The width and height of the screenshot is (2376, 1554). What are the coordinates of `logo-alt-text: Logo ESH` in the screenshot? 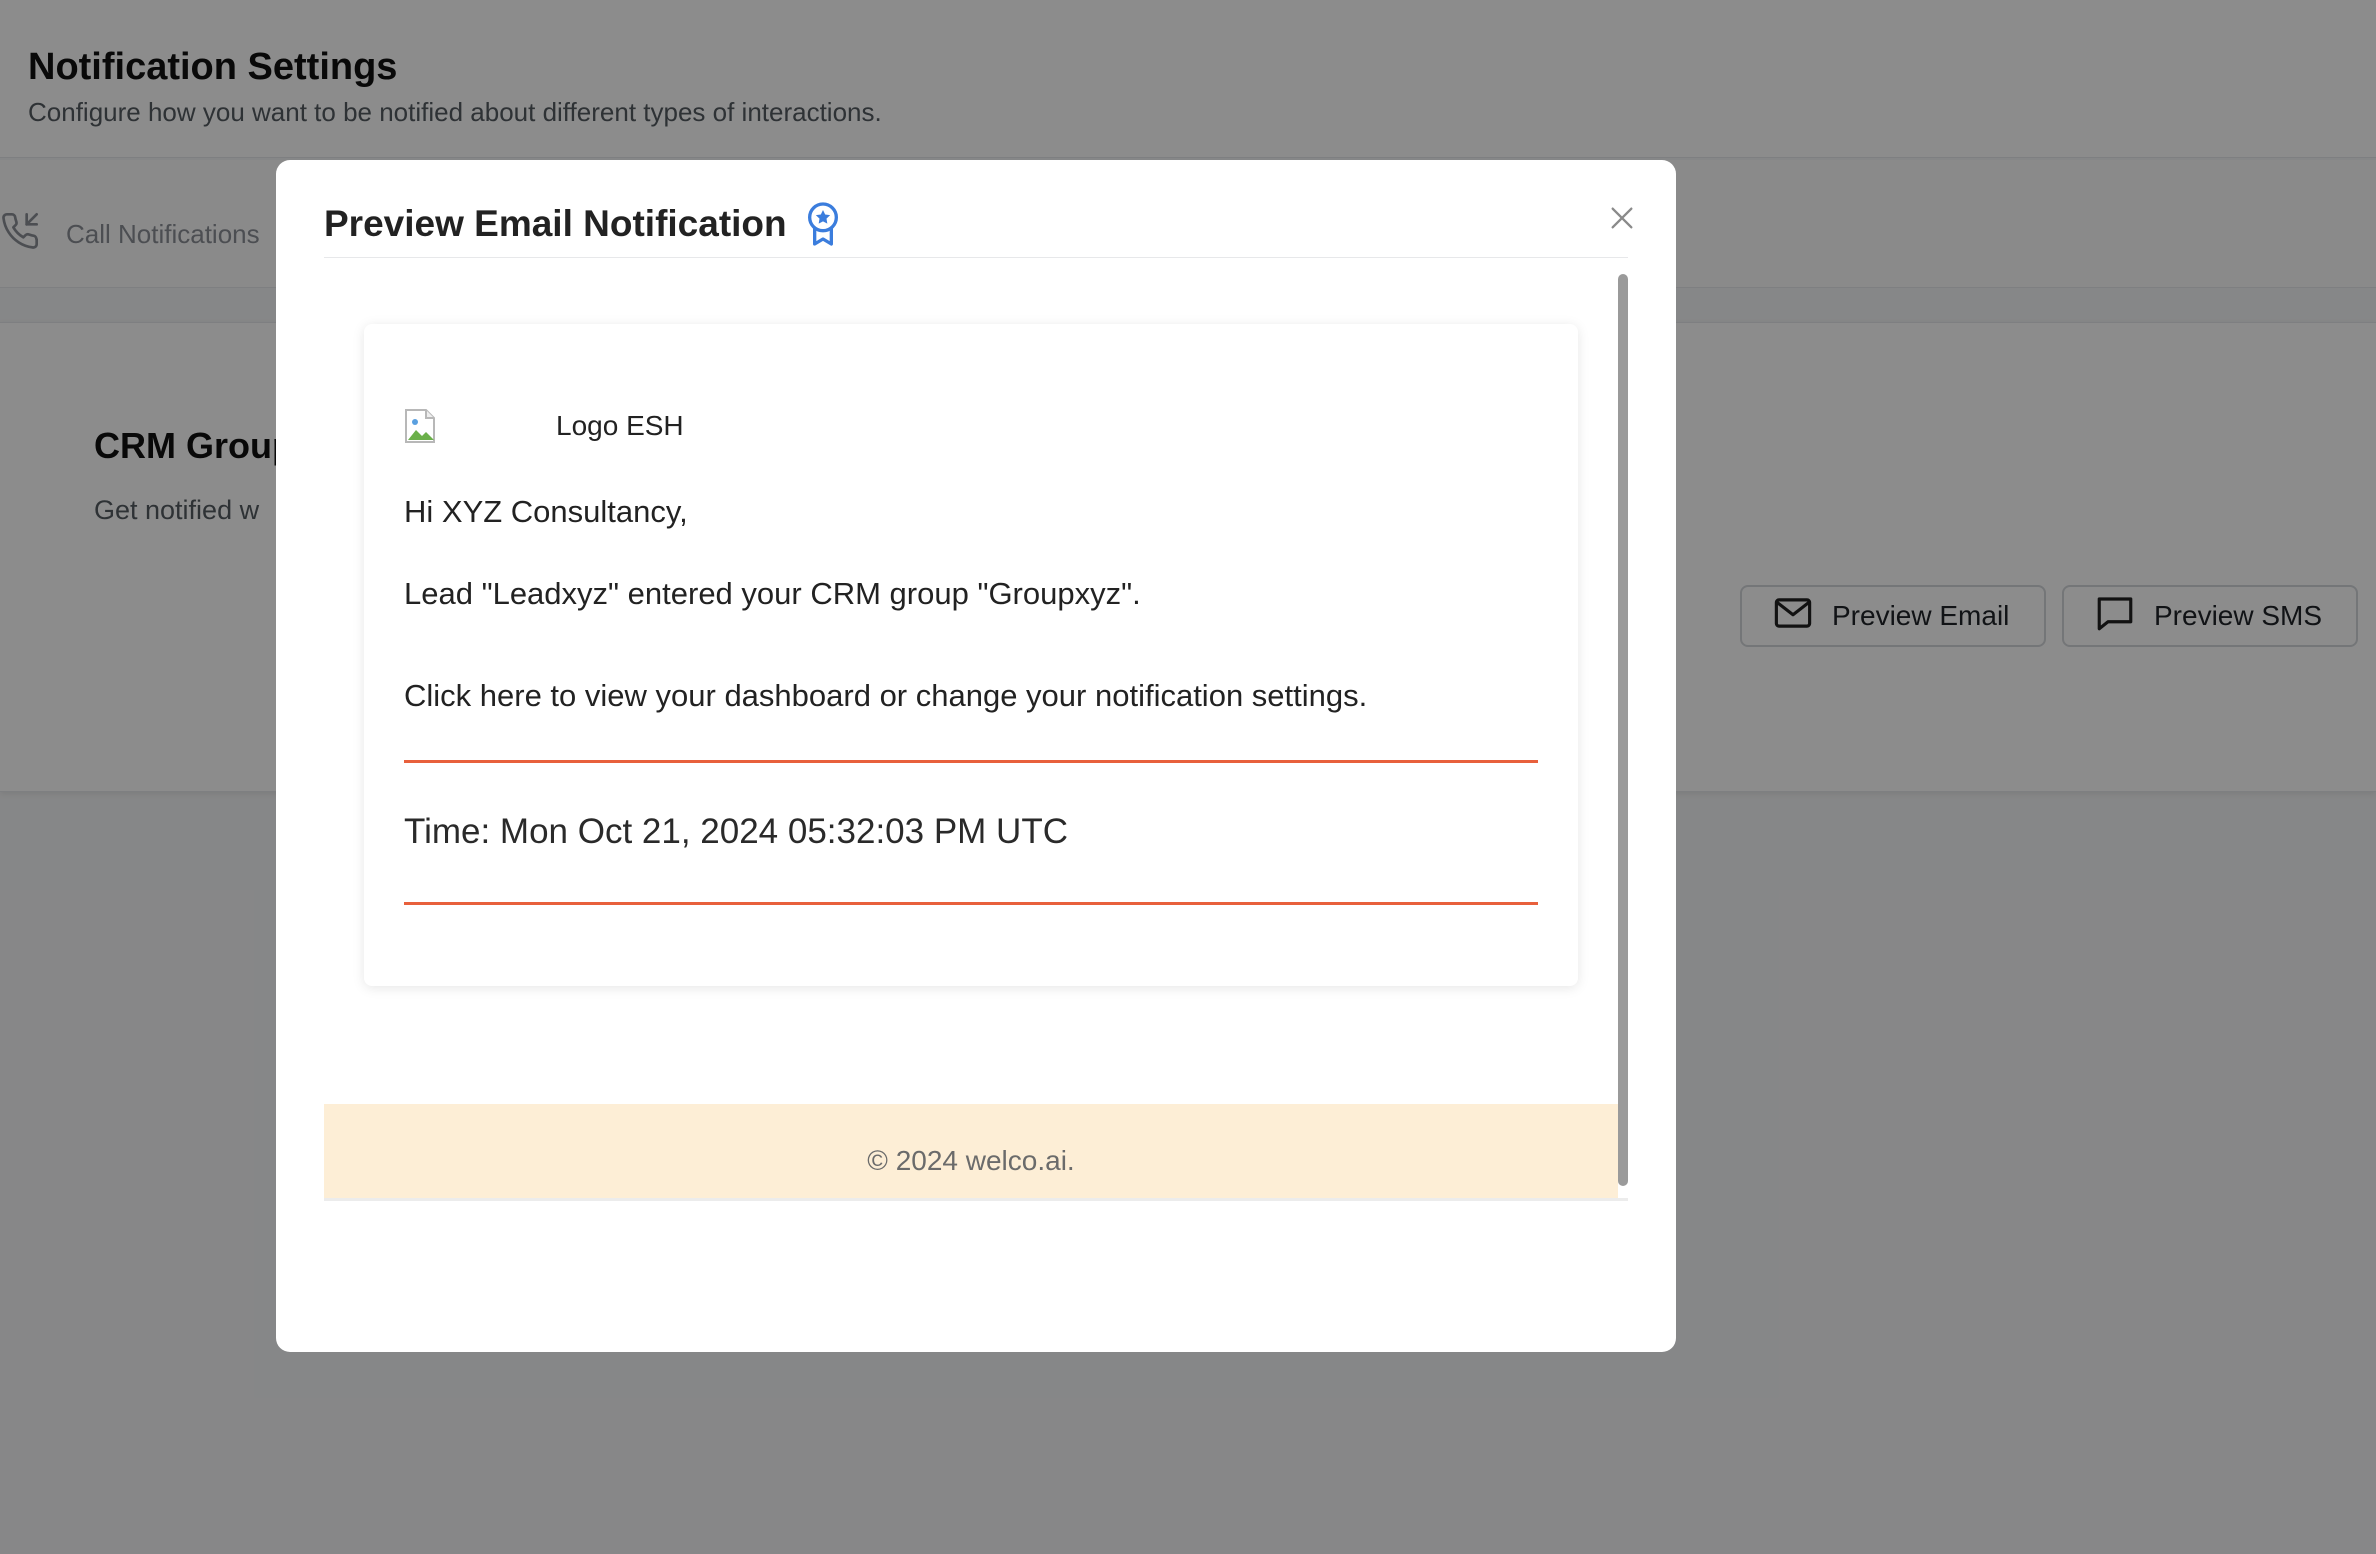 It's located at (620, 425).